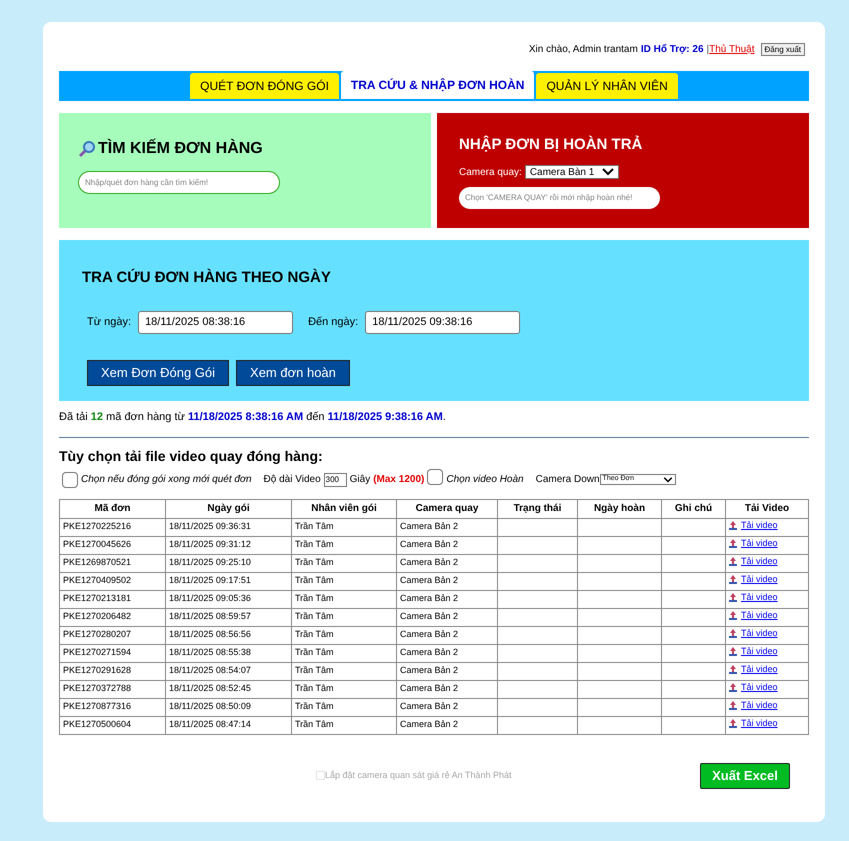  Describe the element at coordinates (583, 49) in the screenshot. I see `greeting-text: Xin chào, Admin trantam` at that location.